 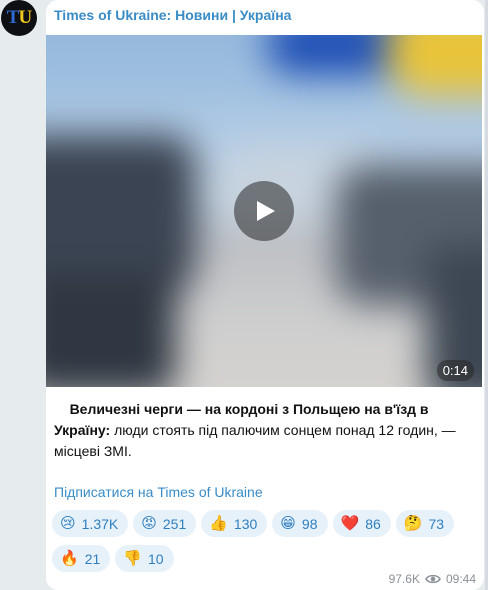 What do you see at coordinates (92, 558) in the screenshot?
I see `reaction-count: 21` at bounding box center [92, 558].